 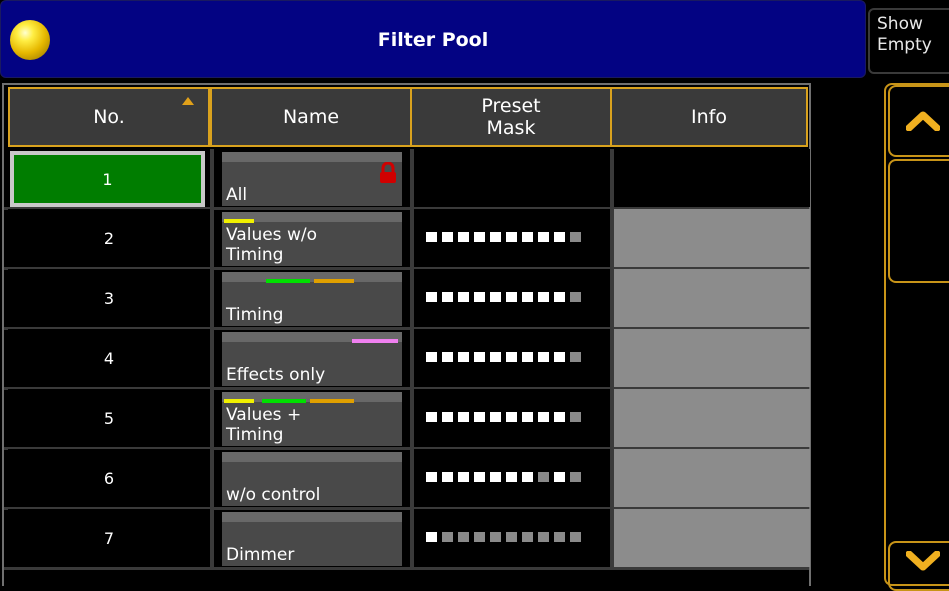 What do you see at coordinates (255, 315) in the screenshot?
I see `filter-name-label: Timing` at bounding box center [255, 315].